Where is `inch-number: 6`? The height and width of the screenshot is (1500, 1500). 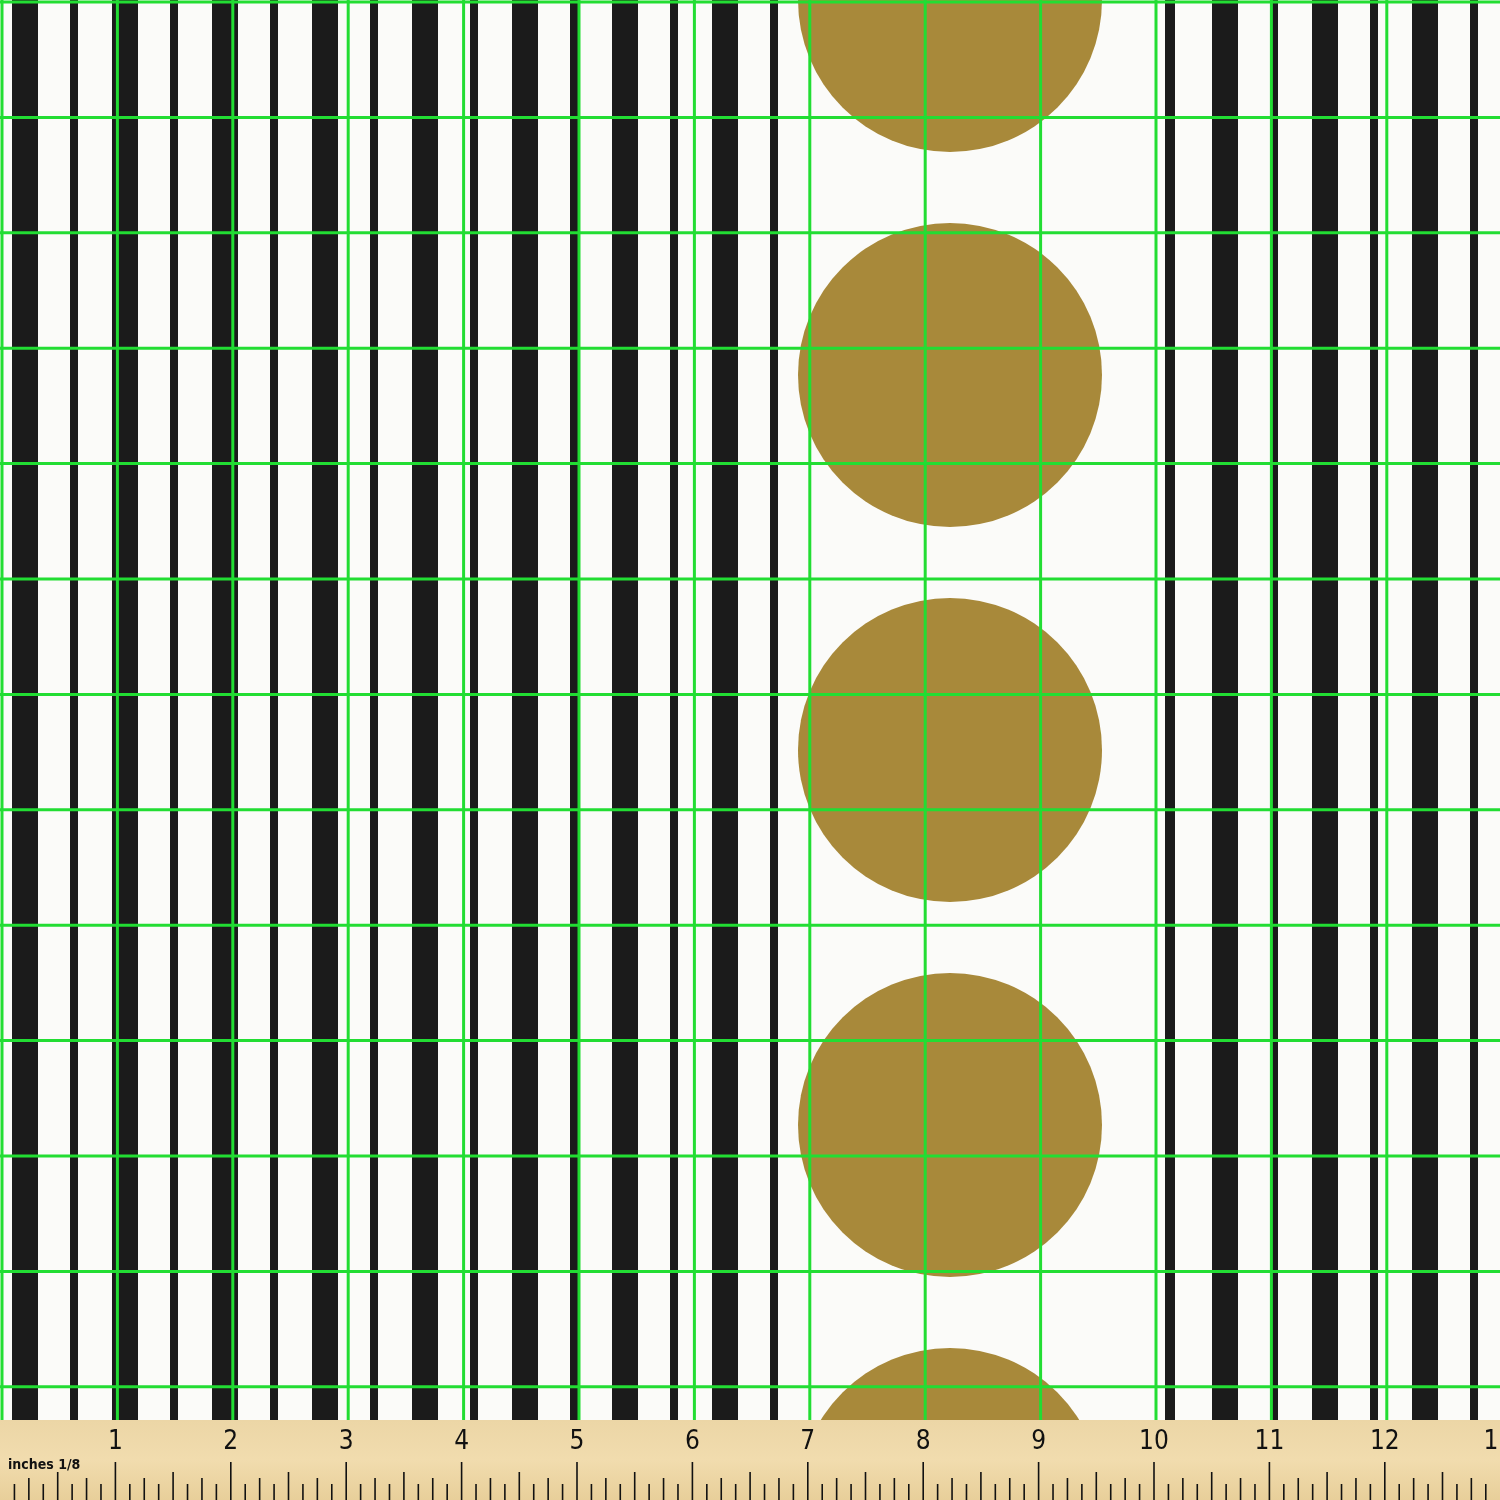 inch-number: 6 is located at coordinates (692, 1440).